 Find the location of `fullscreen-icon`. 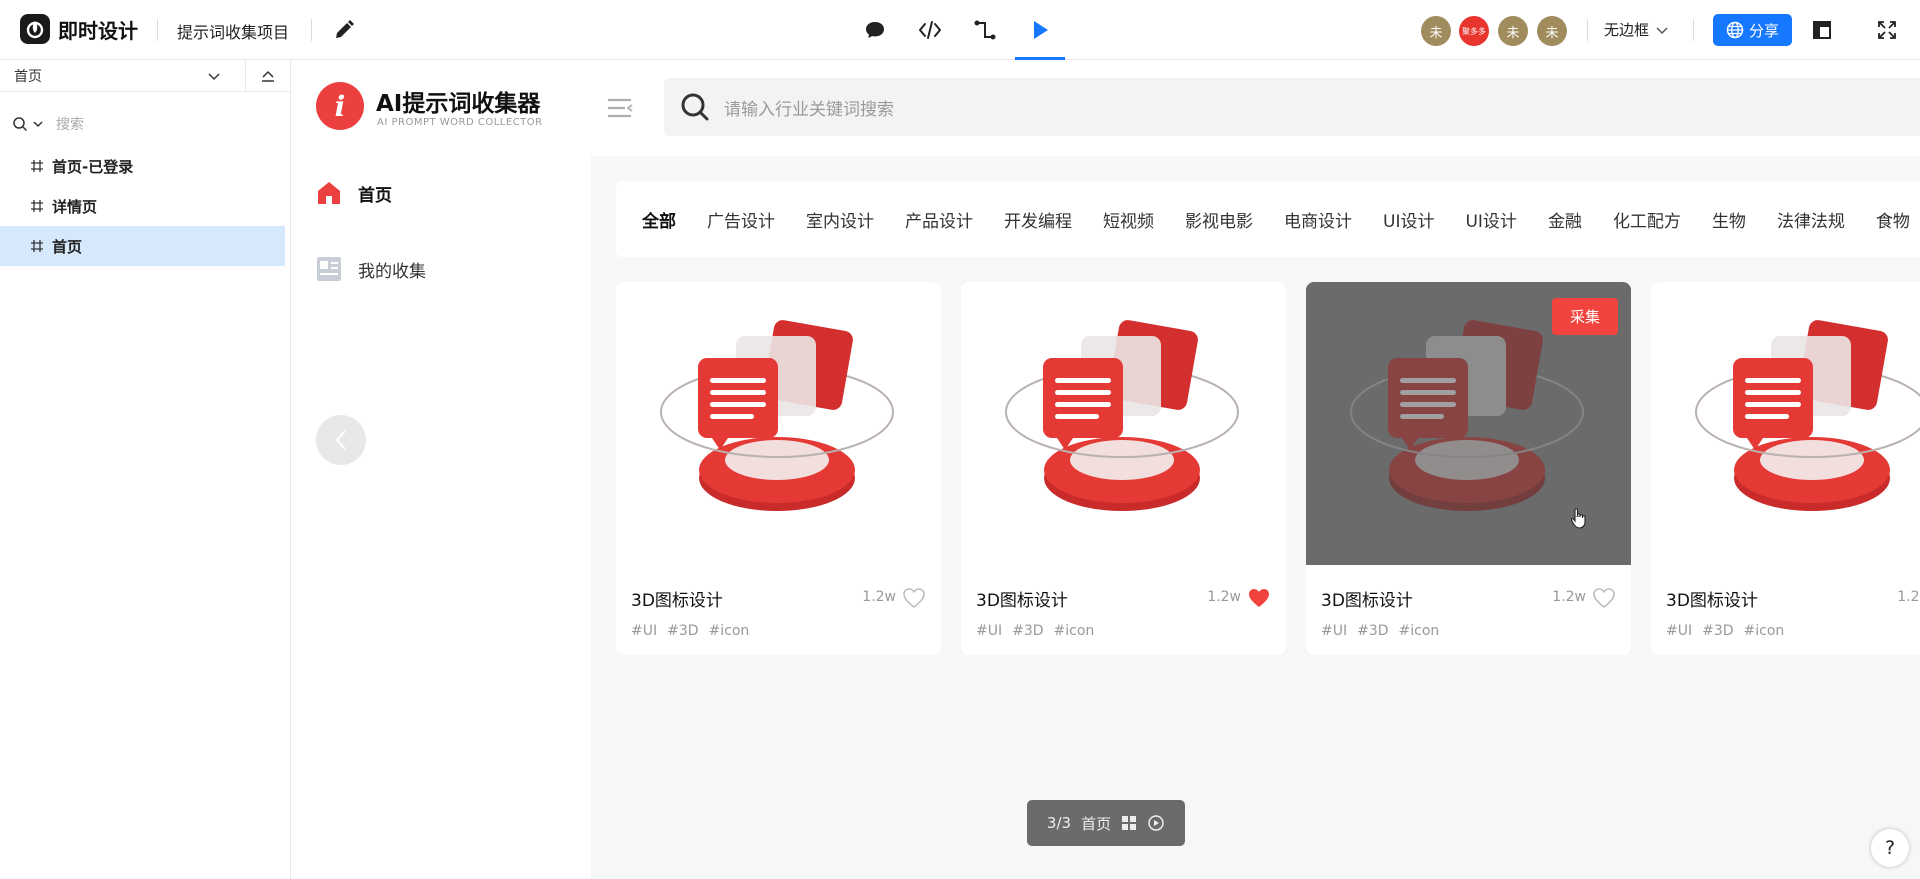

fullscreen-icon is located at coordinates (1887, 30).